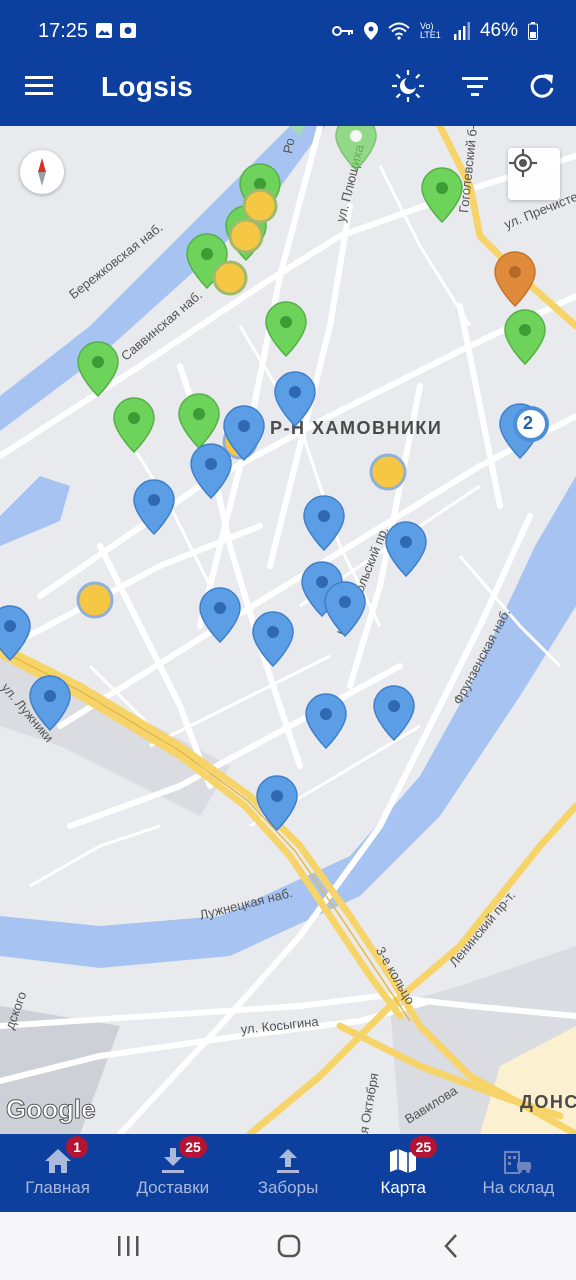  Describe the element at coordinates (57, 1187) in the screenshot. I see `nav-label: Главная` at that location.